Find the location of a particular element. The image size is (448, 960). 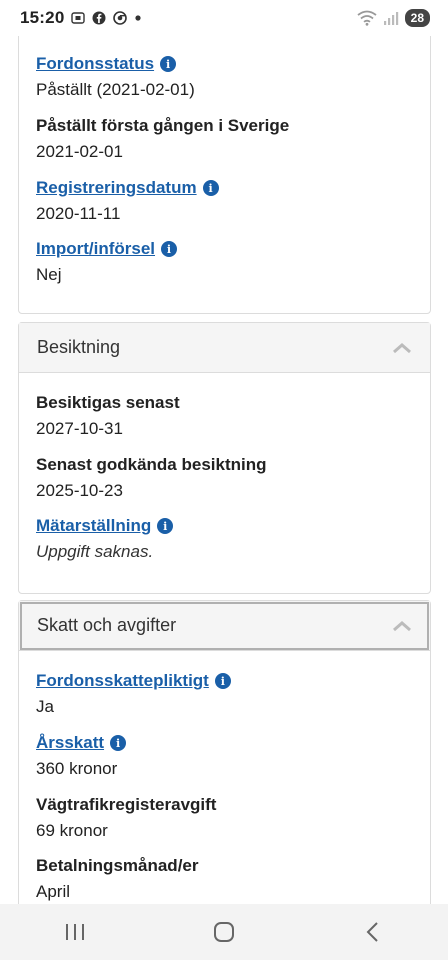

recent-apps-icon is located at coordinates (74, 932).